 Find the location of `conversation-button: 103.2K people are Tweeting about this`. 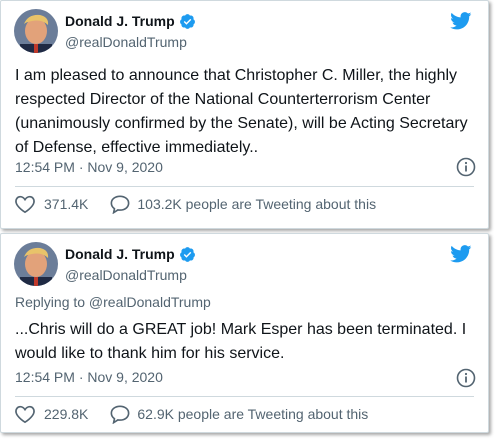

conversation-button: 103.2K people are Tweeting about this is located at coordinates (242, 204).